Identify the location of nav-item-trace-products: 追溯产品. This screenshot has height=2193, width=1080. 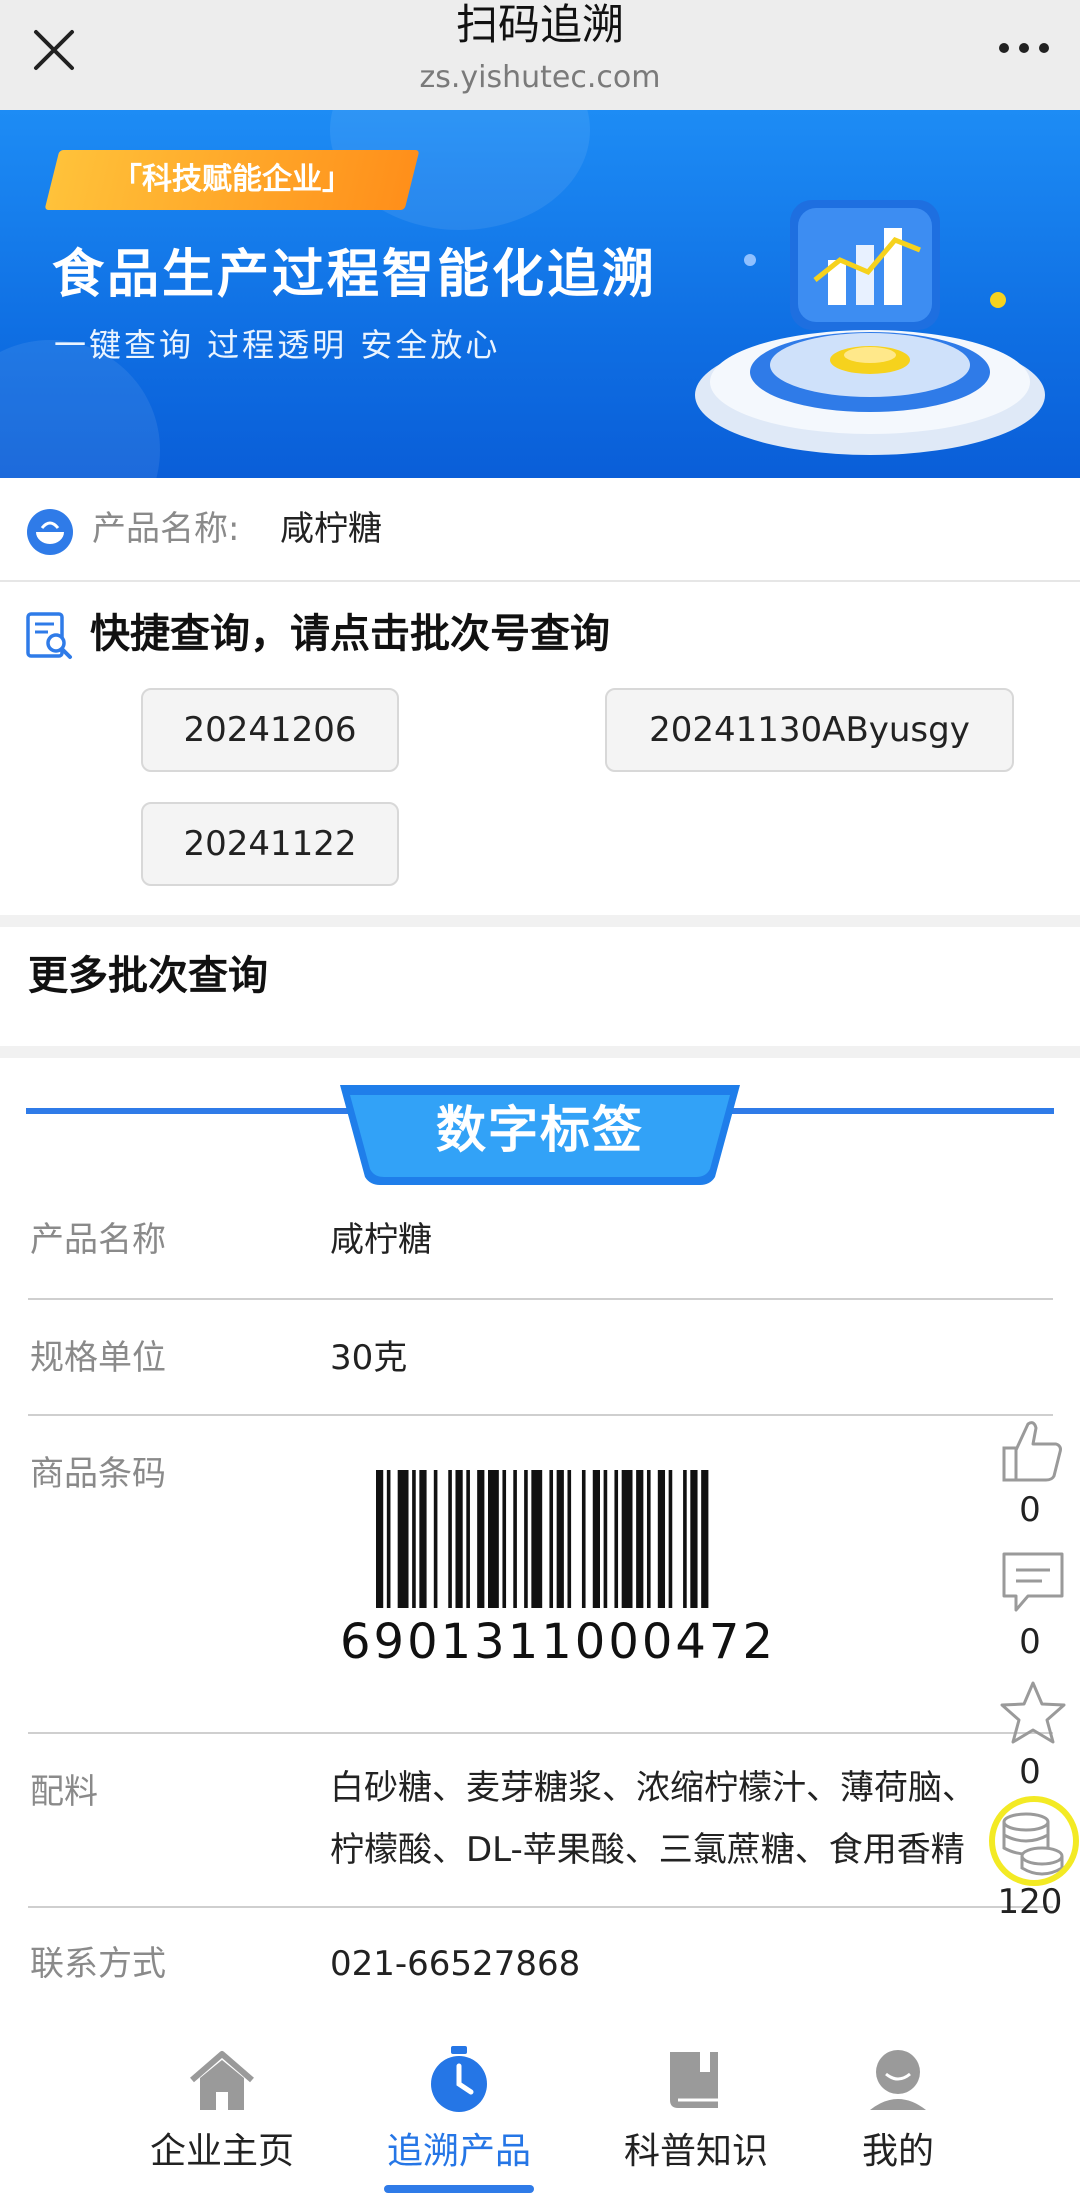
(459, 2106).